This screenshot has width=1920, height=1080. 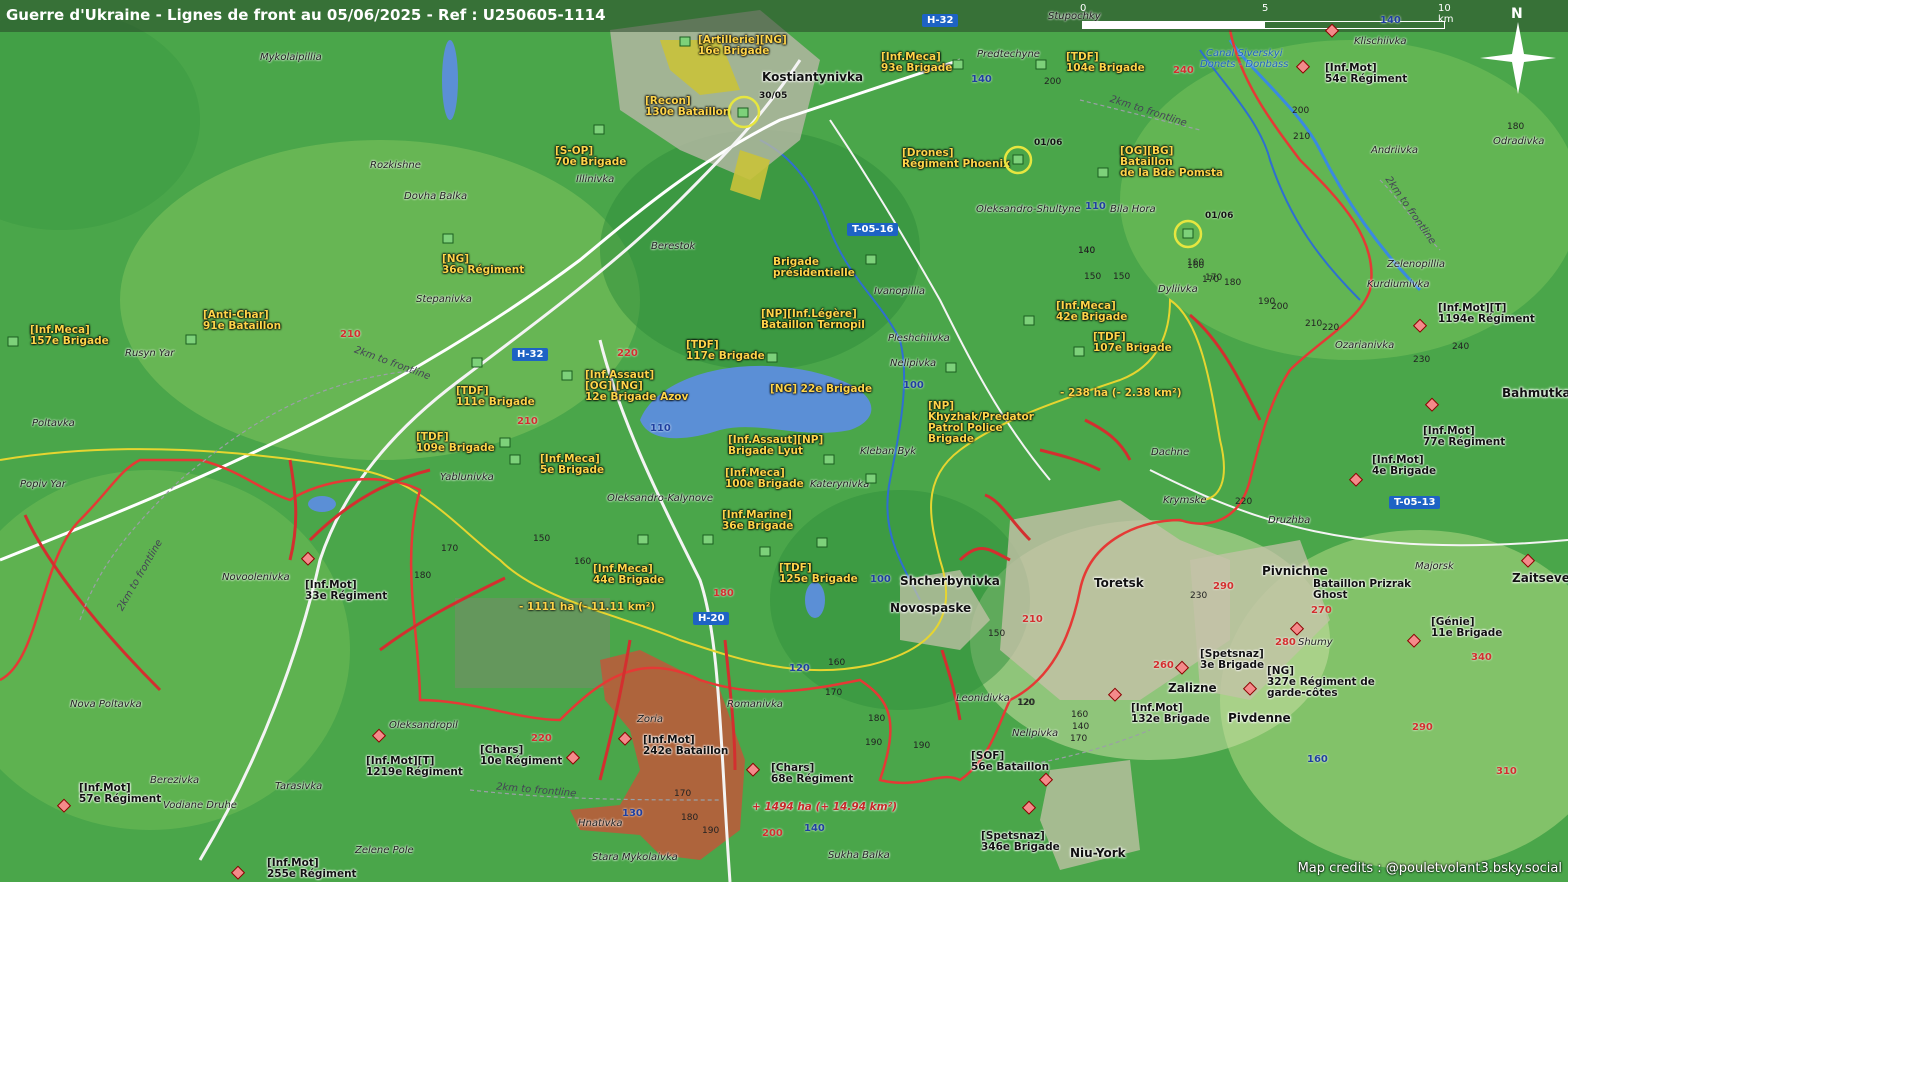 I want to click on ru-unit: Bataillon Prizrak Ghost, so click(x=1362, y=590).